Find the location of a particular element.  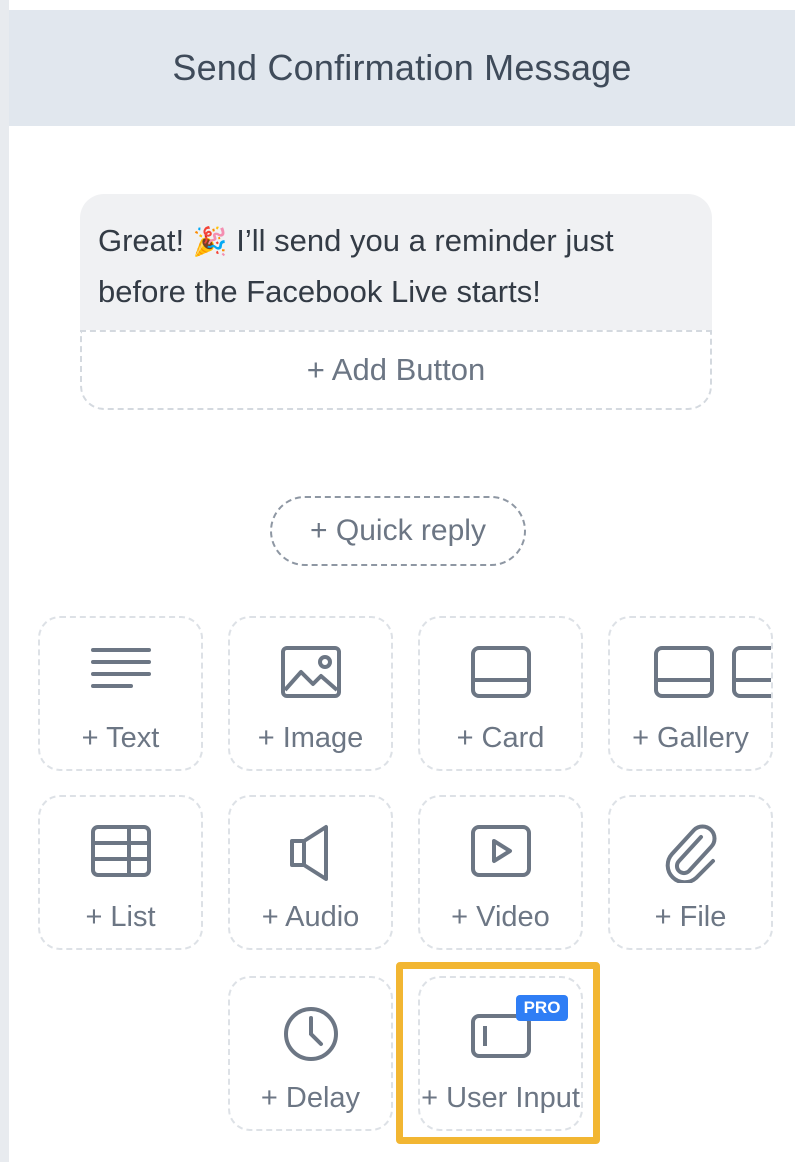

add-audio-tile: + Audio is located at coordinates (310, 872).